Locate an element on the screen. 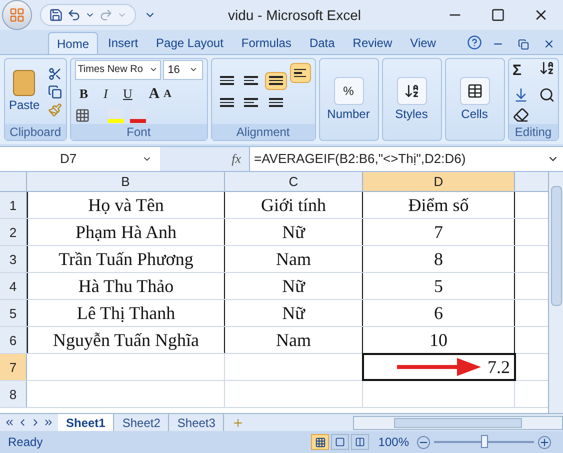  table-icon is located at coordinates (474, 90).